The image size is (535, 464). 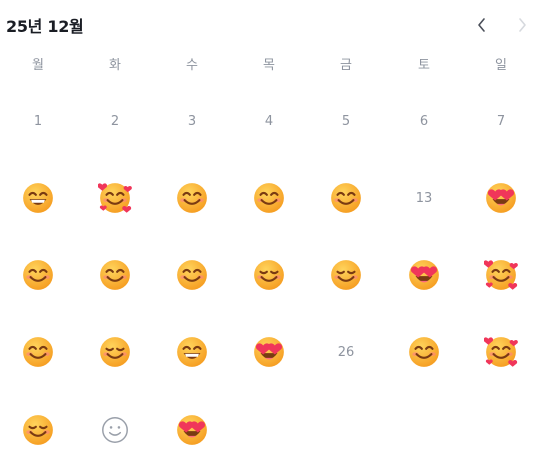 I want to click on empty-mood-icon, so click(x=115, y=430).